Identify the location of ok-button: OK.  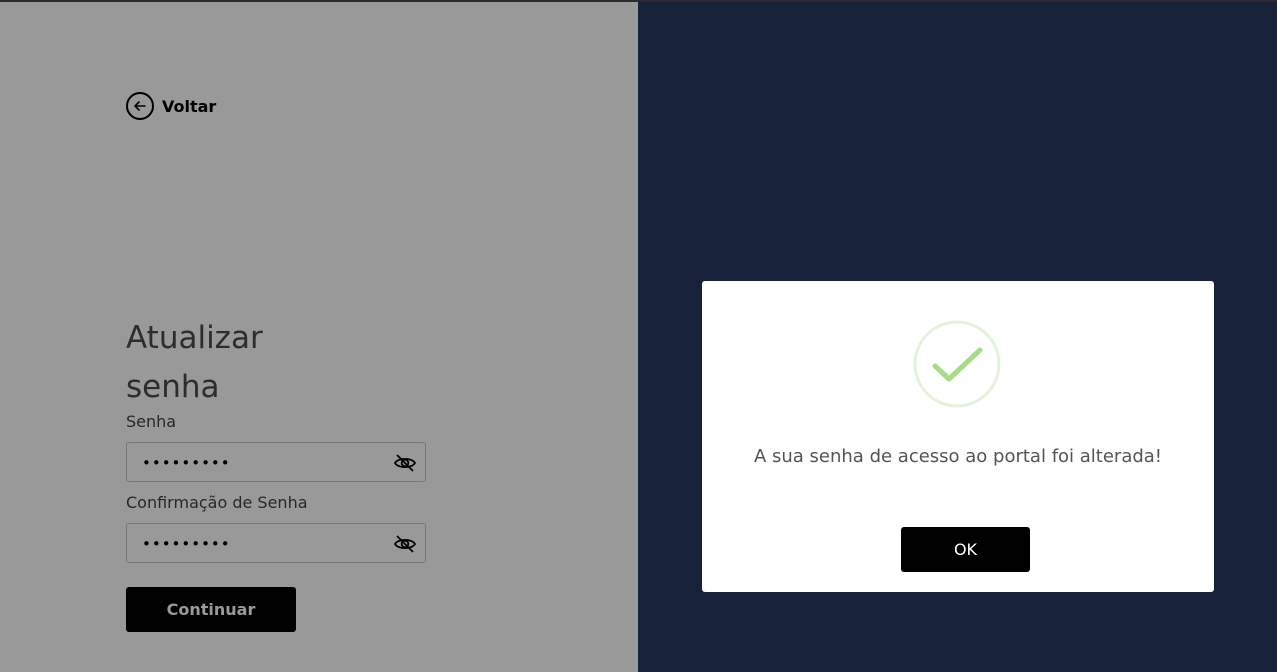
(965, 549).